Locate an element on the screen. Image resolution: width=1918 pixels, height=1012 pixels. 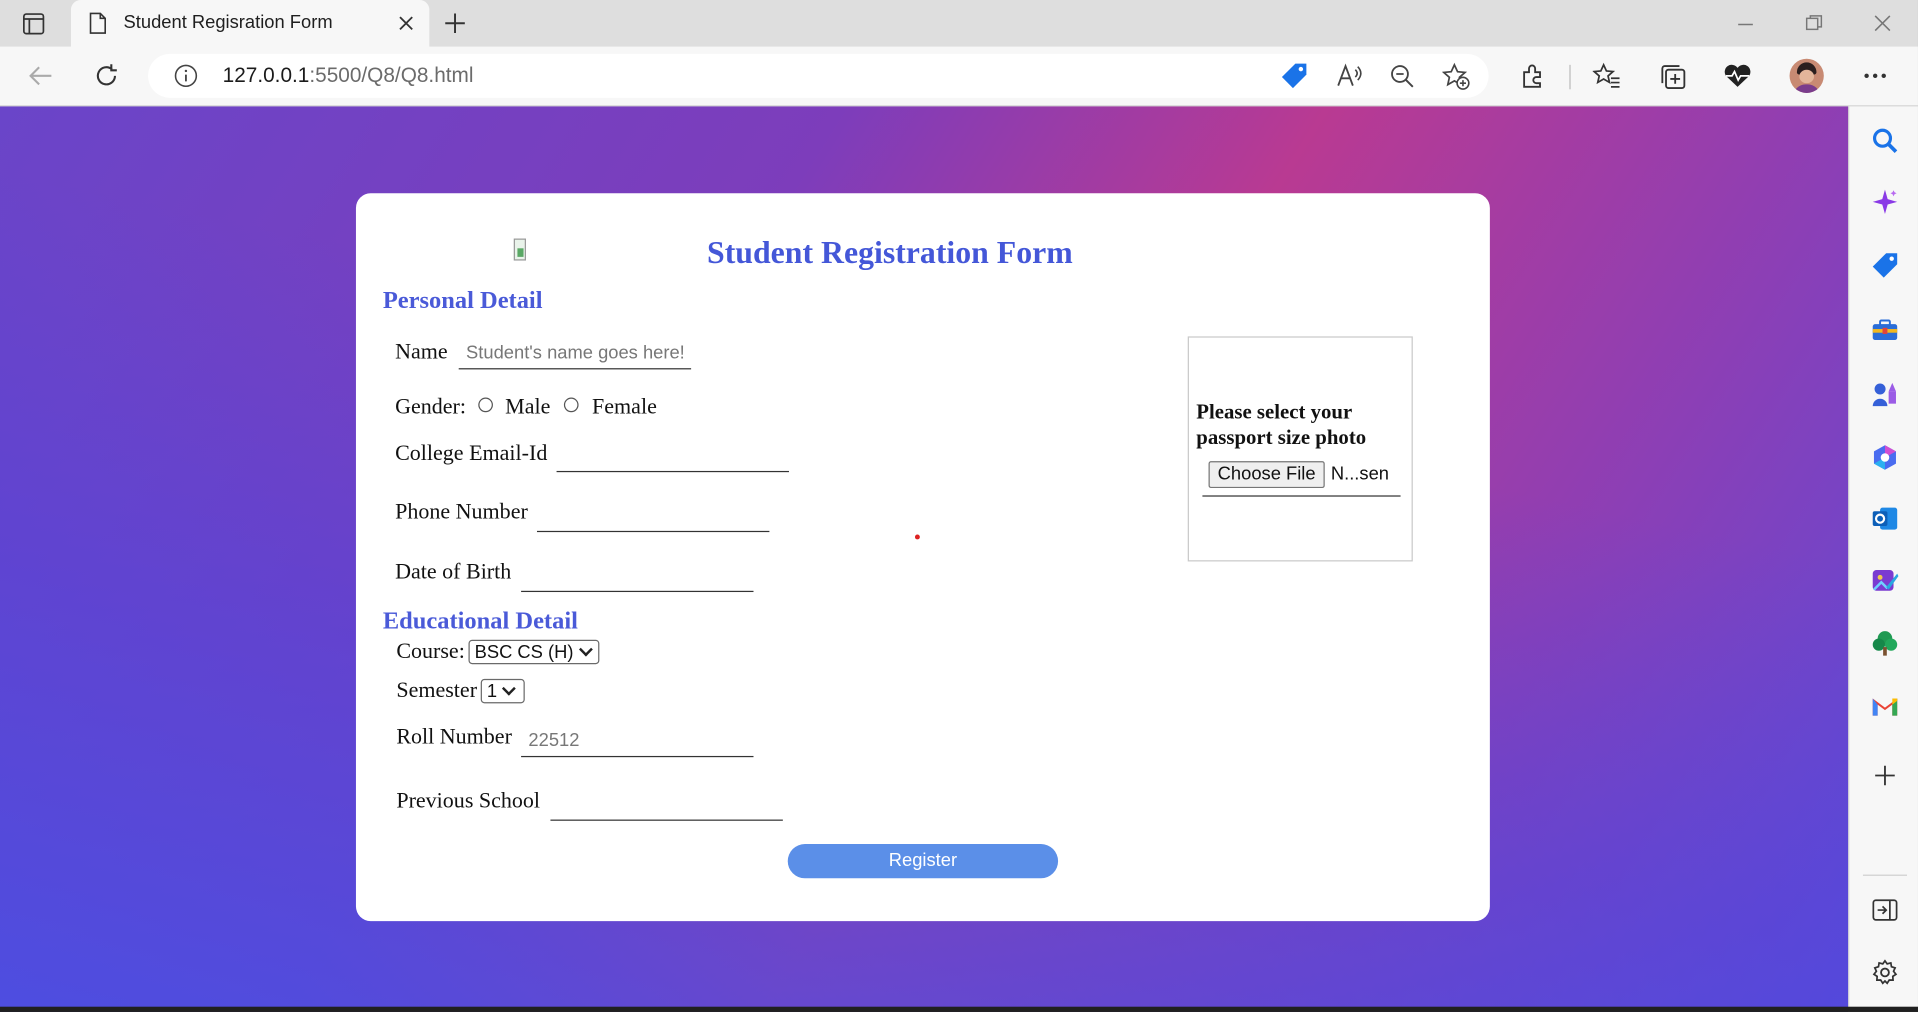
collections-icon is located at coordinates (1673, 76).